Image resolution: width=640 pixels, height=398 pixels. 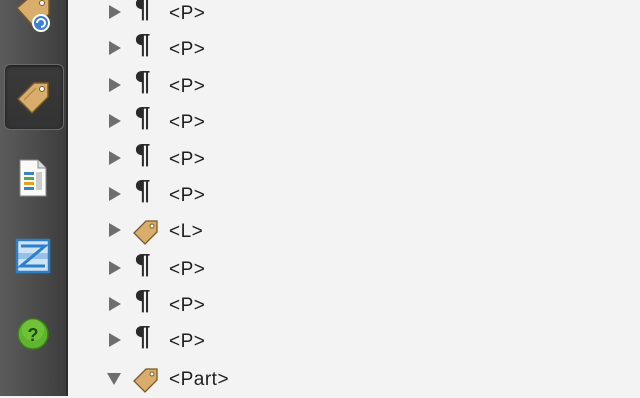 I want to click on reading-order-icon, so click(x=33, y=256).